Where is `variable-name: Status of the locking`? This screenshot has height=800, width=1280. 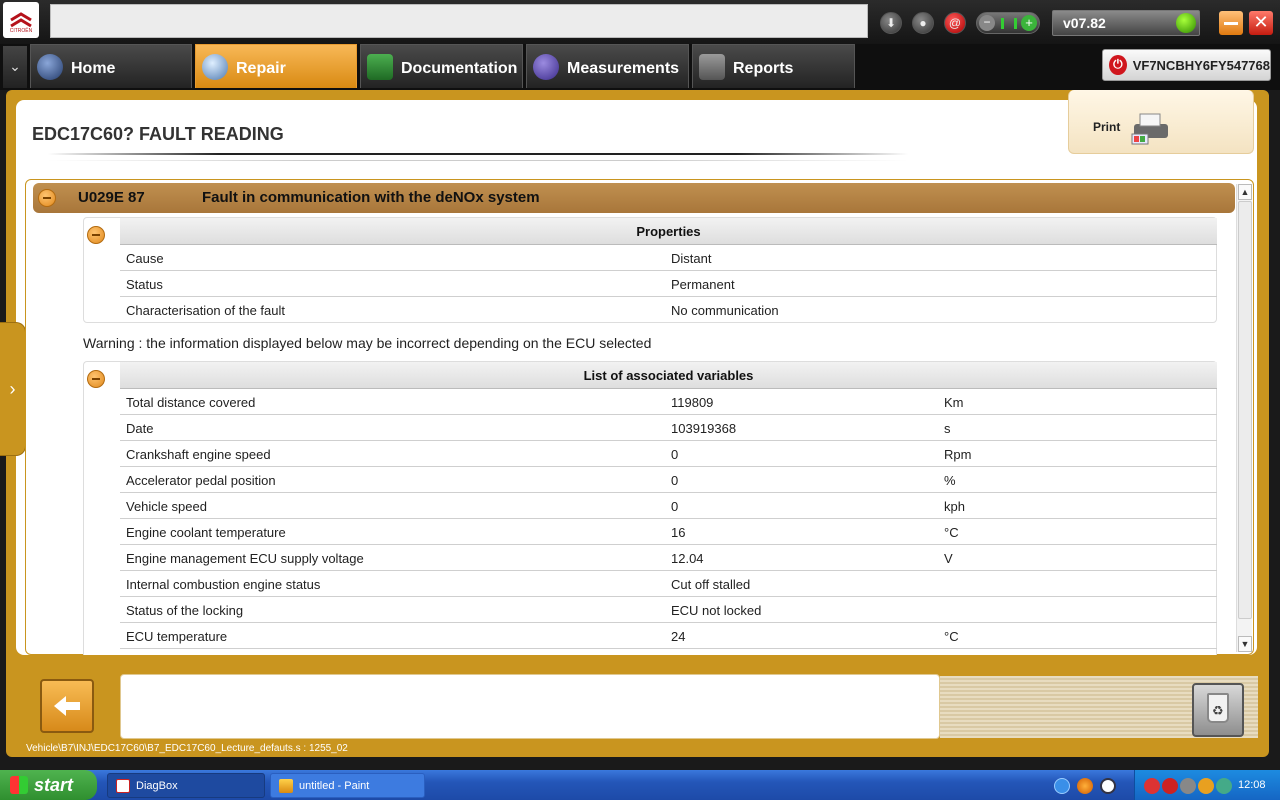
variable-name: Status of the locking is located at coordinates (185, 610).